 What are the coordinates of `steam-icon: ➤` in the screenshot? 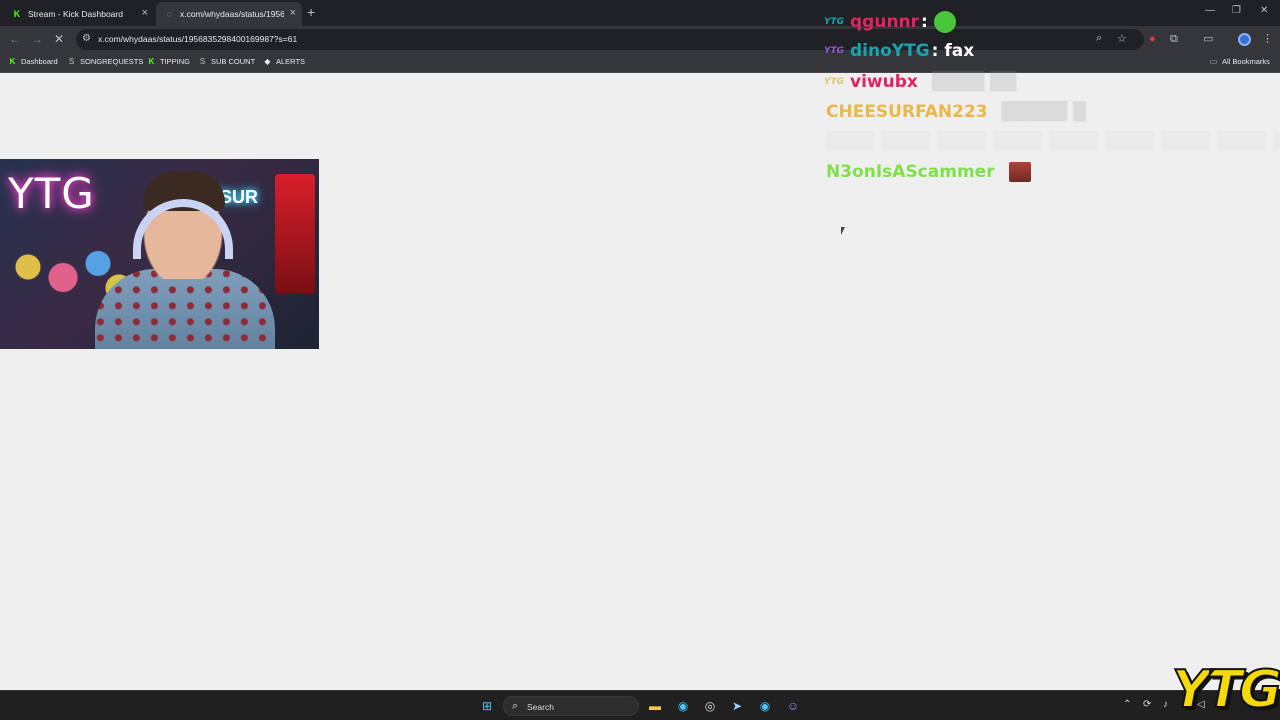 It's located at (737, 706).